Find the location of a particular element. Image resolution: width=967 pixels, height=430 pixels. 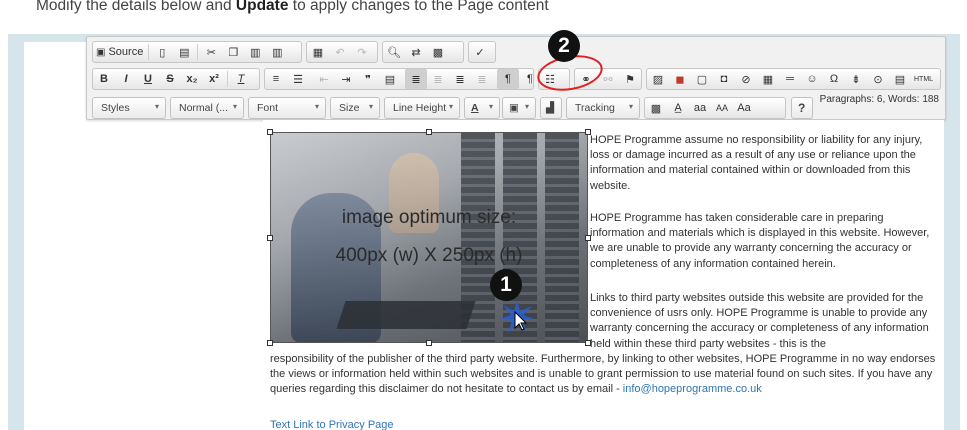

new-page-icon: ▯ is located at coordinates (162, 52).